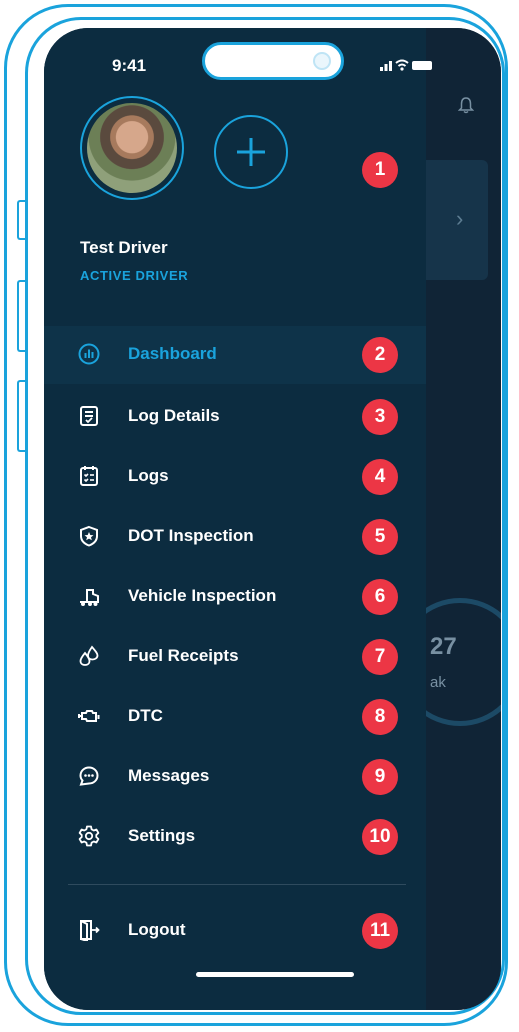 This screenshot has height=1032, width=519. I want to click on log-details-icon, so click(89, 416).